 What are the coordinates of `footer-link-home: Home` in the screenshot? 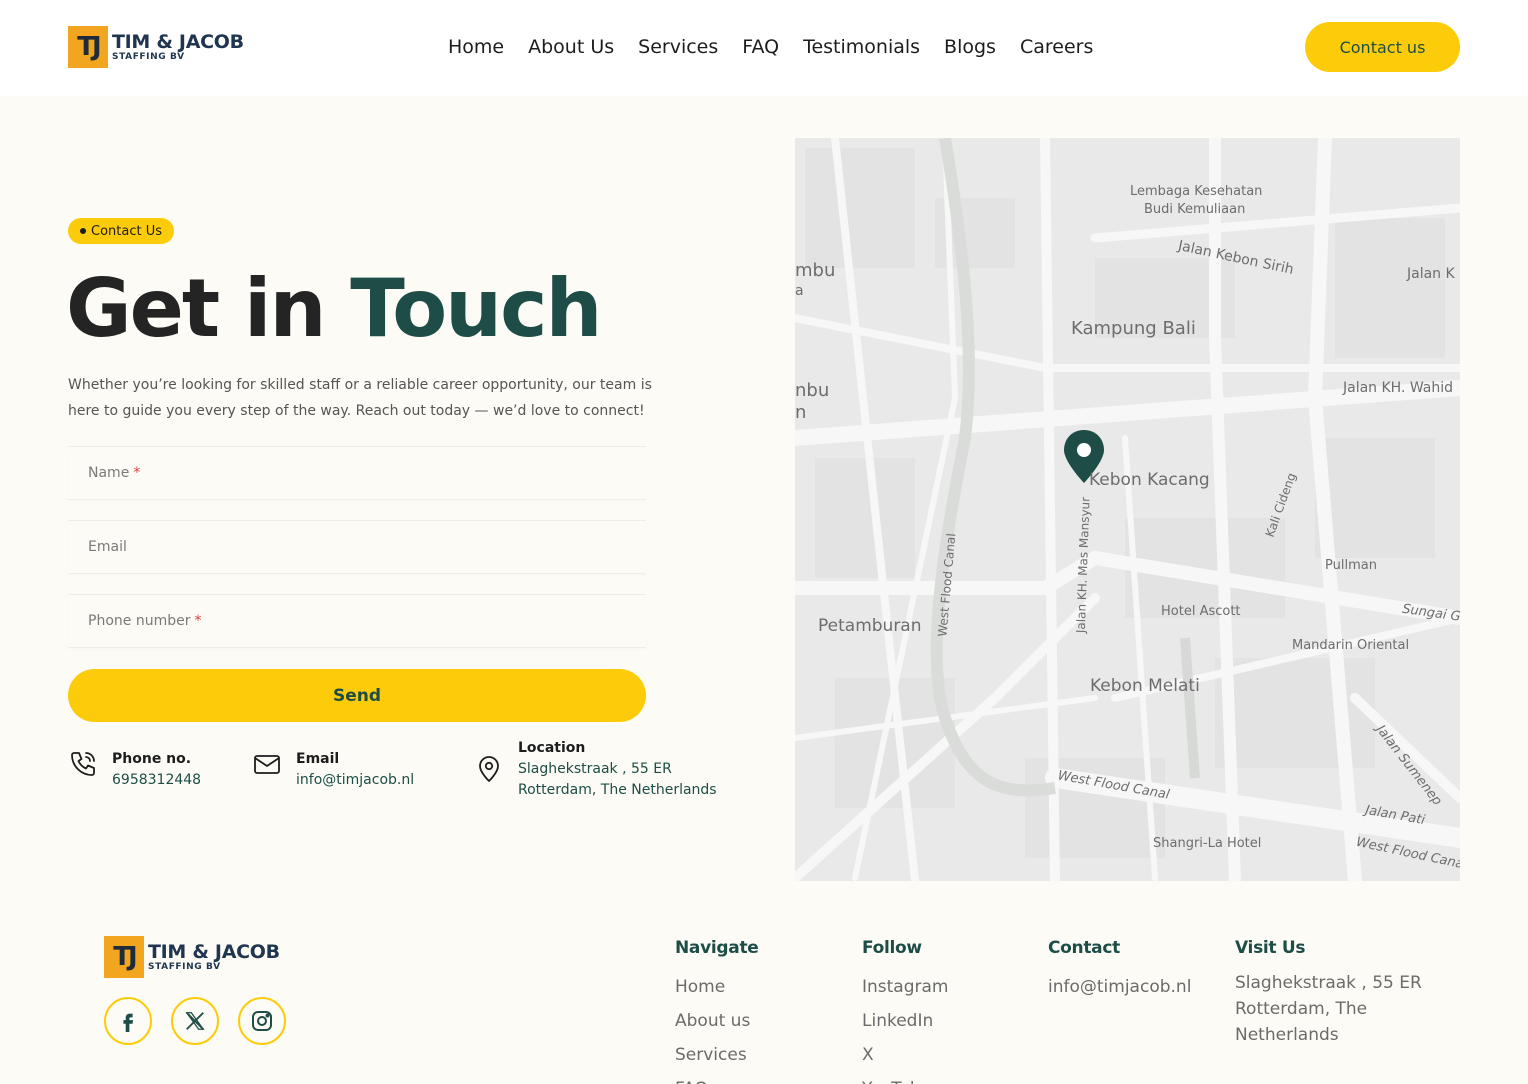 It's located at (717, 987).